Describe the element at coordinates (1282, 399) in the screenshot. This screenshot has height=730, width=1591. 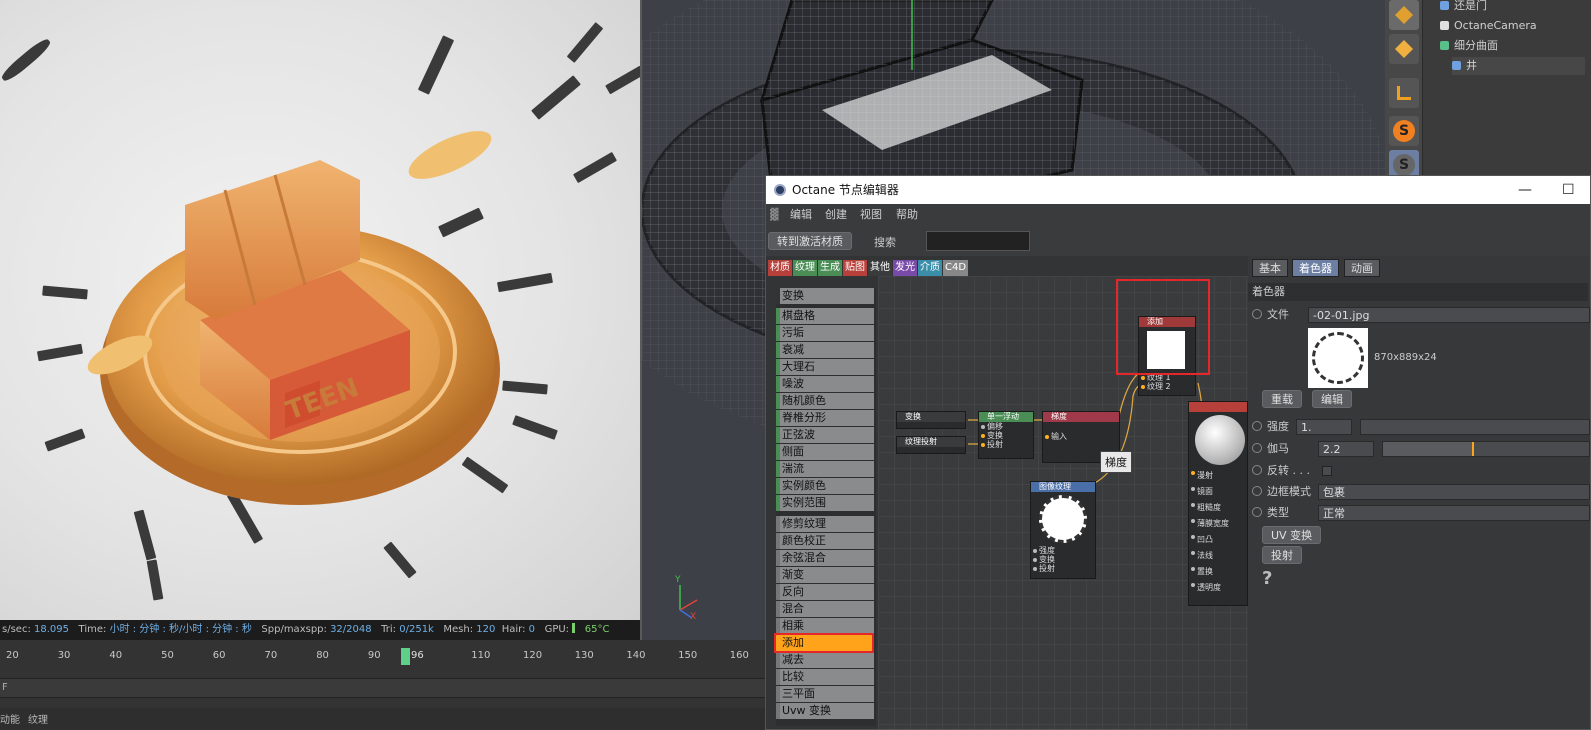
I see `reload-button: 重载` at that location.